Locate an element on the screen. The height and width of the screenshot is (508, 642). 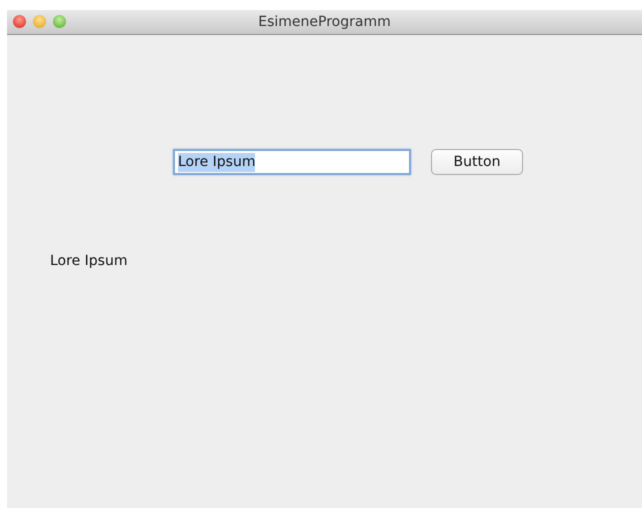
push-button: Button is located at coordinates (477, 162).